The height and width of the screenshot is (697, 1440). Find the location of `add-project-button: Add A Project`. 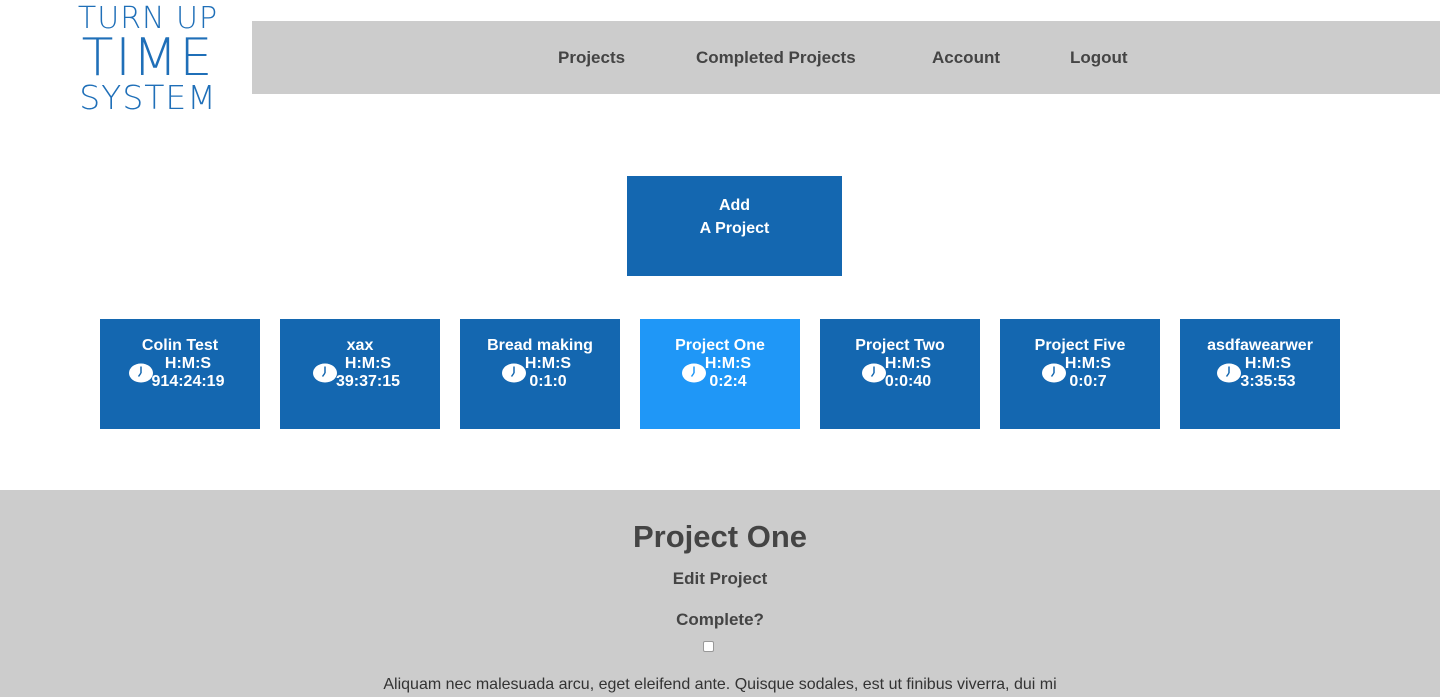

add-project-button: Add A Project is located at coordinates (734, 226).